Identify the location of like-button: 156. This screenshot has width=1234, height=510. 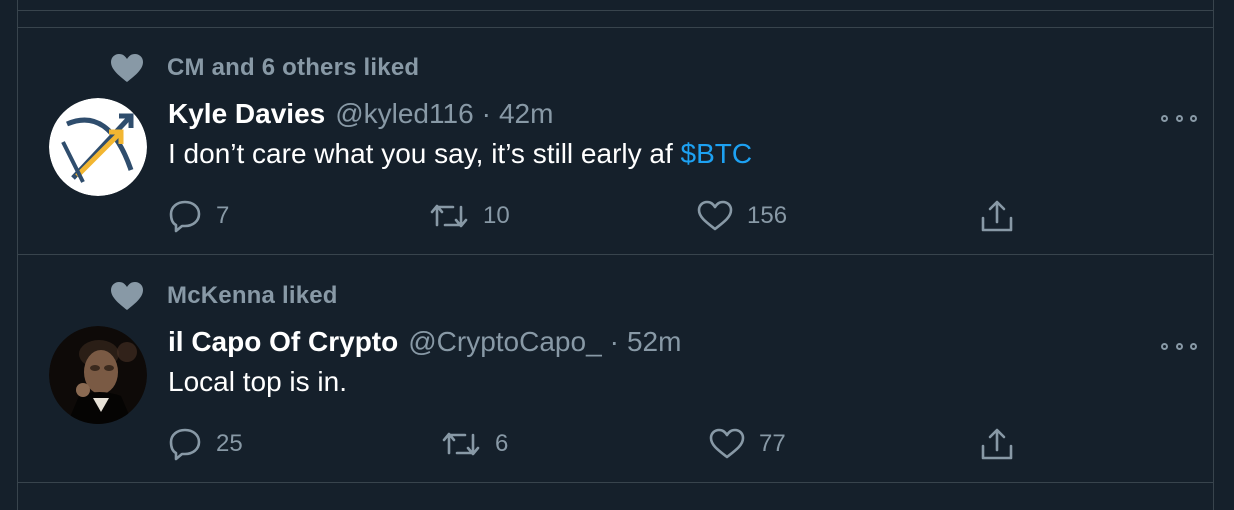
(742, 216).